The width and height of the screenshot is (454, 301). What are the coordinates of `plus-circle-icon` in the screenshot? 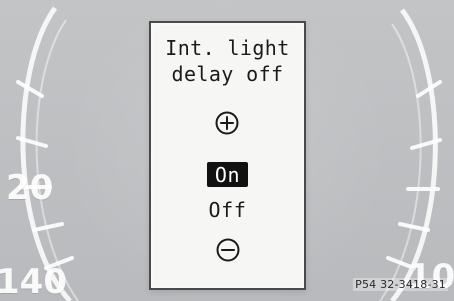 It's located at (227, 123).